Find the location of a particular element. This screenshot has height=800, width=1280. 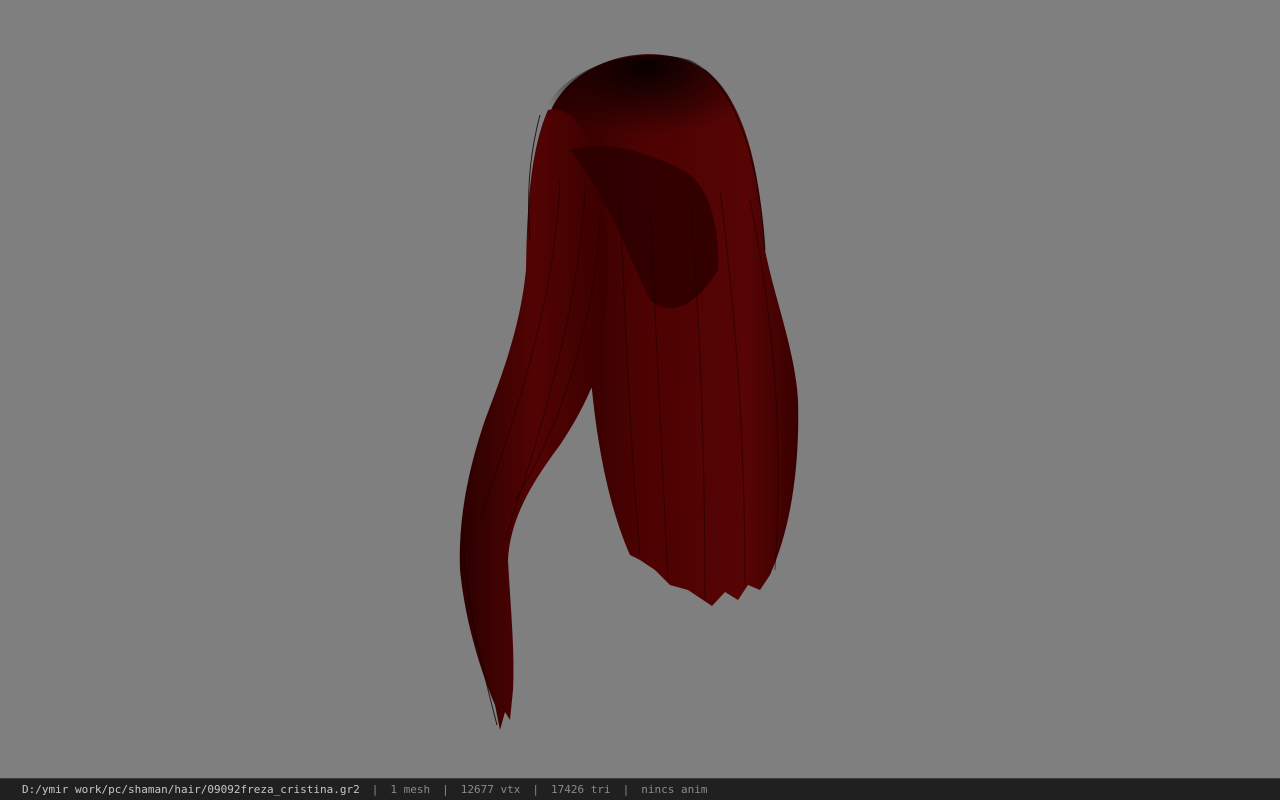

triangle-count: 17426 tri is located at coordinates (581, 789).